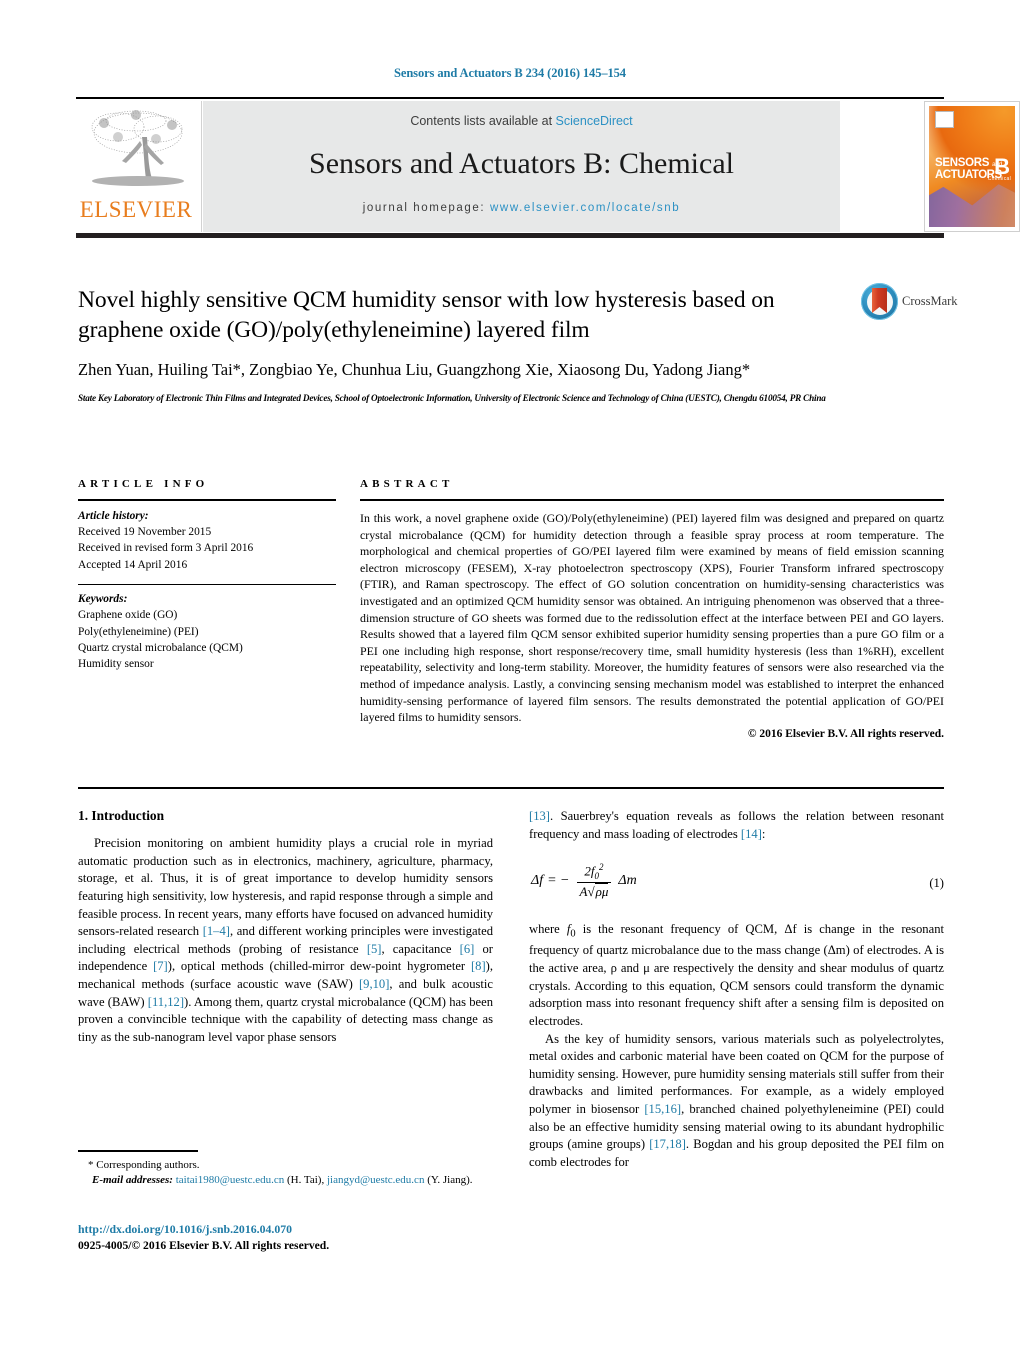  Describe the element at coordinates (374, 984) in the screenshot. I see `citation-9-10: [9,10]` at that location.